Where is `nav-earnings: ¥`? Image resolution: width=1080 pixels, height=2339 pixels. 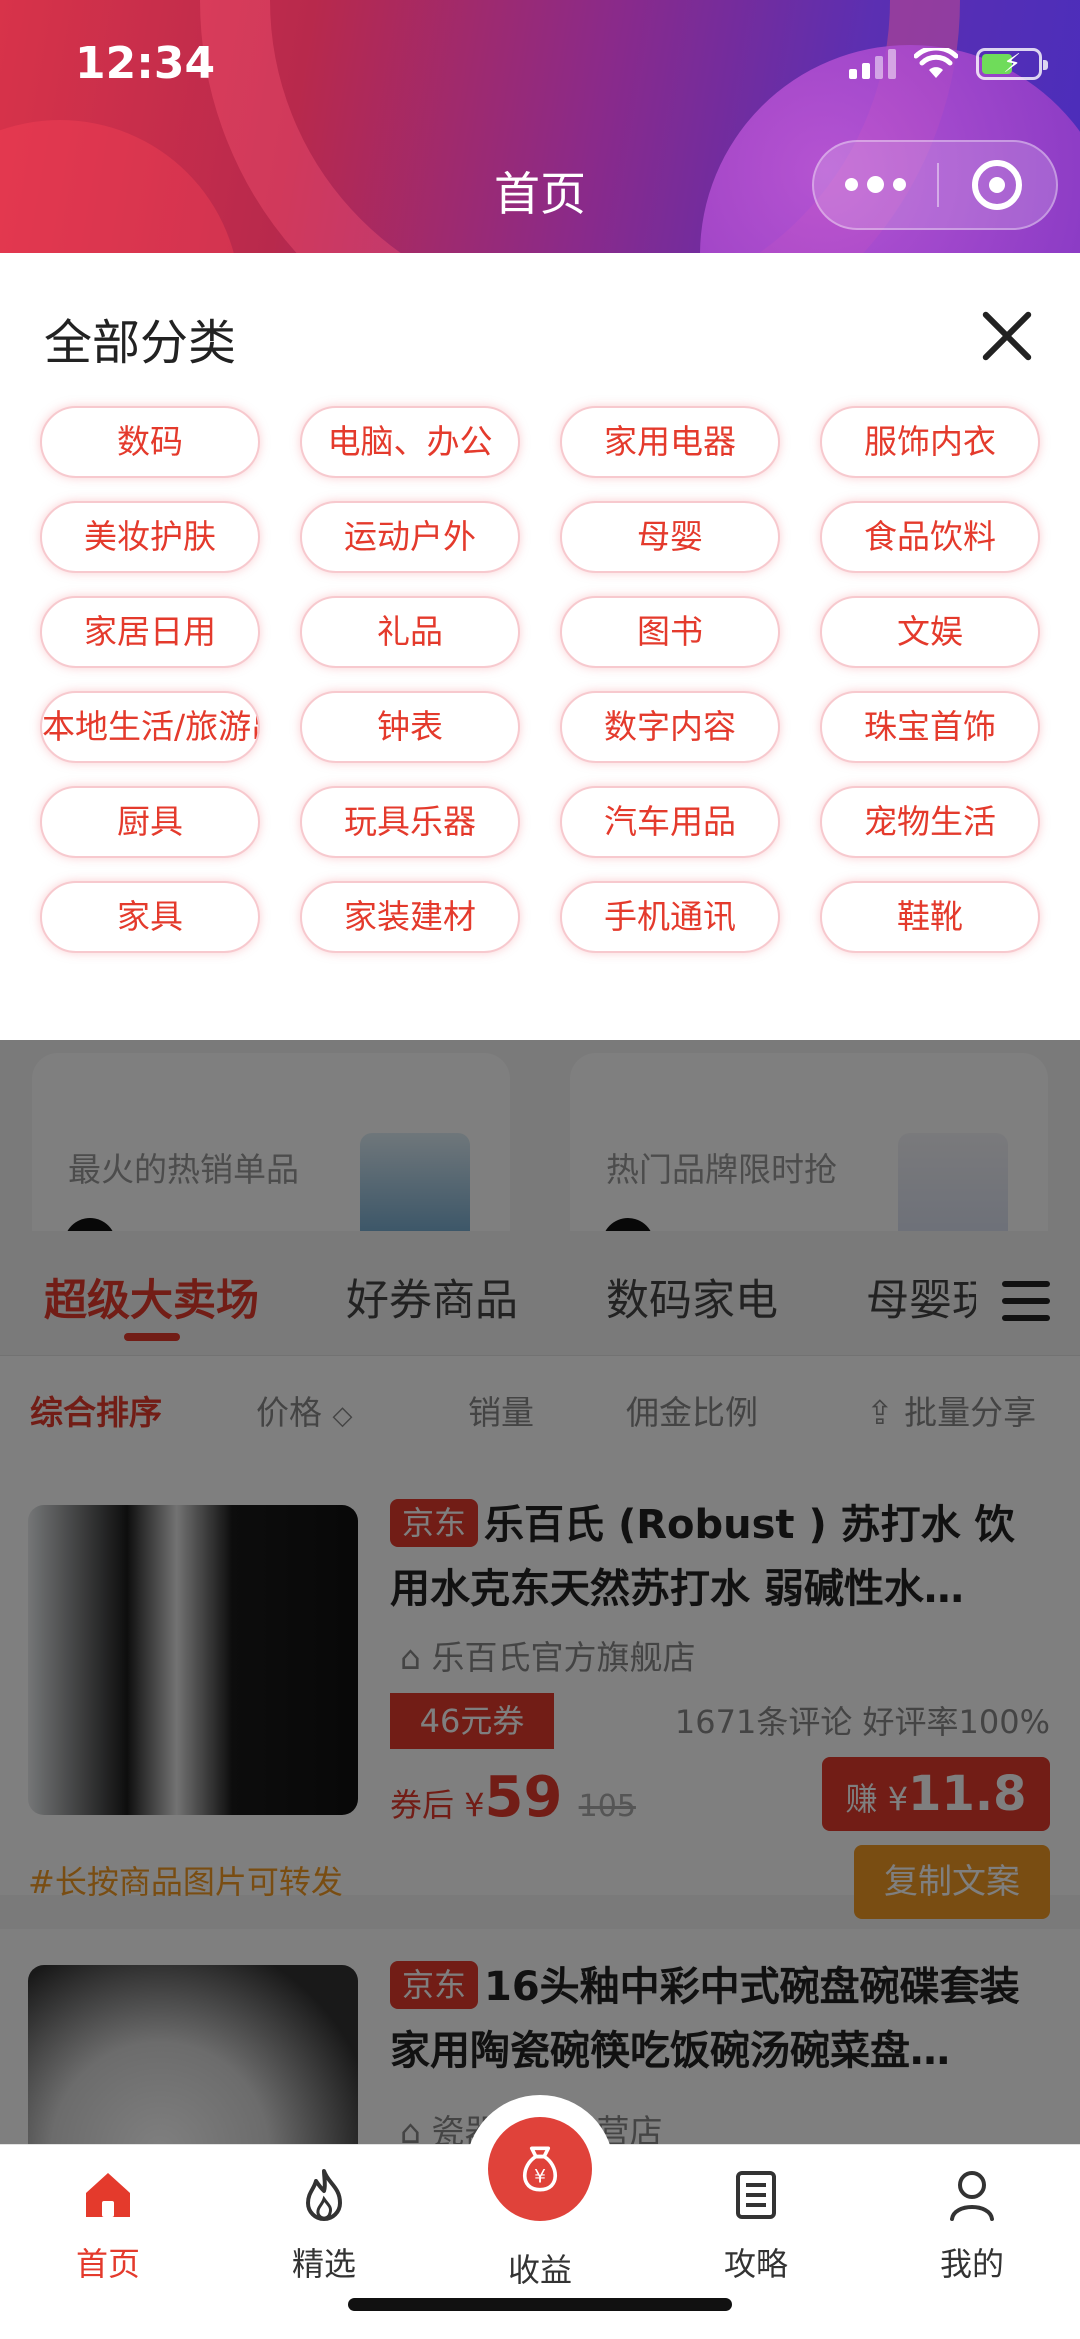 nav-earnings: ¥ is located at coordinates (540, 2169).